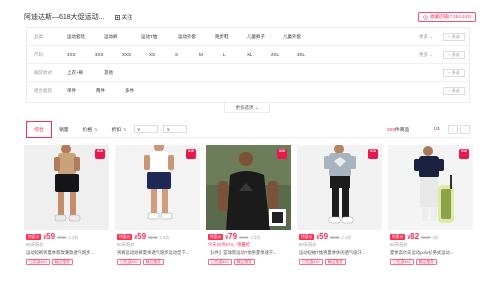 This screenshot has height=282, width=500. I want to click on filter-option: 两件, so click(110, 91).